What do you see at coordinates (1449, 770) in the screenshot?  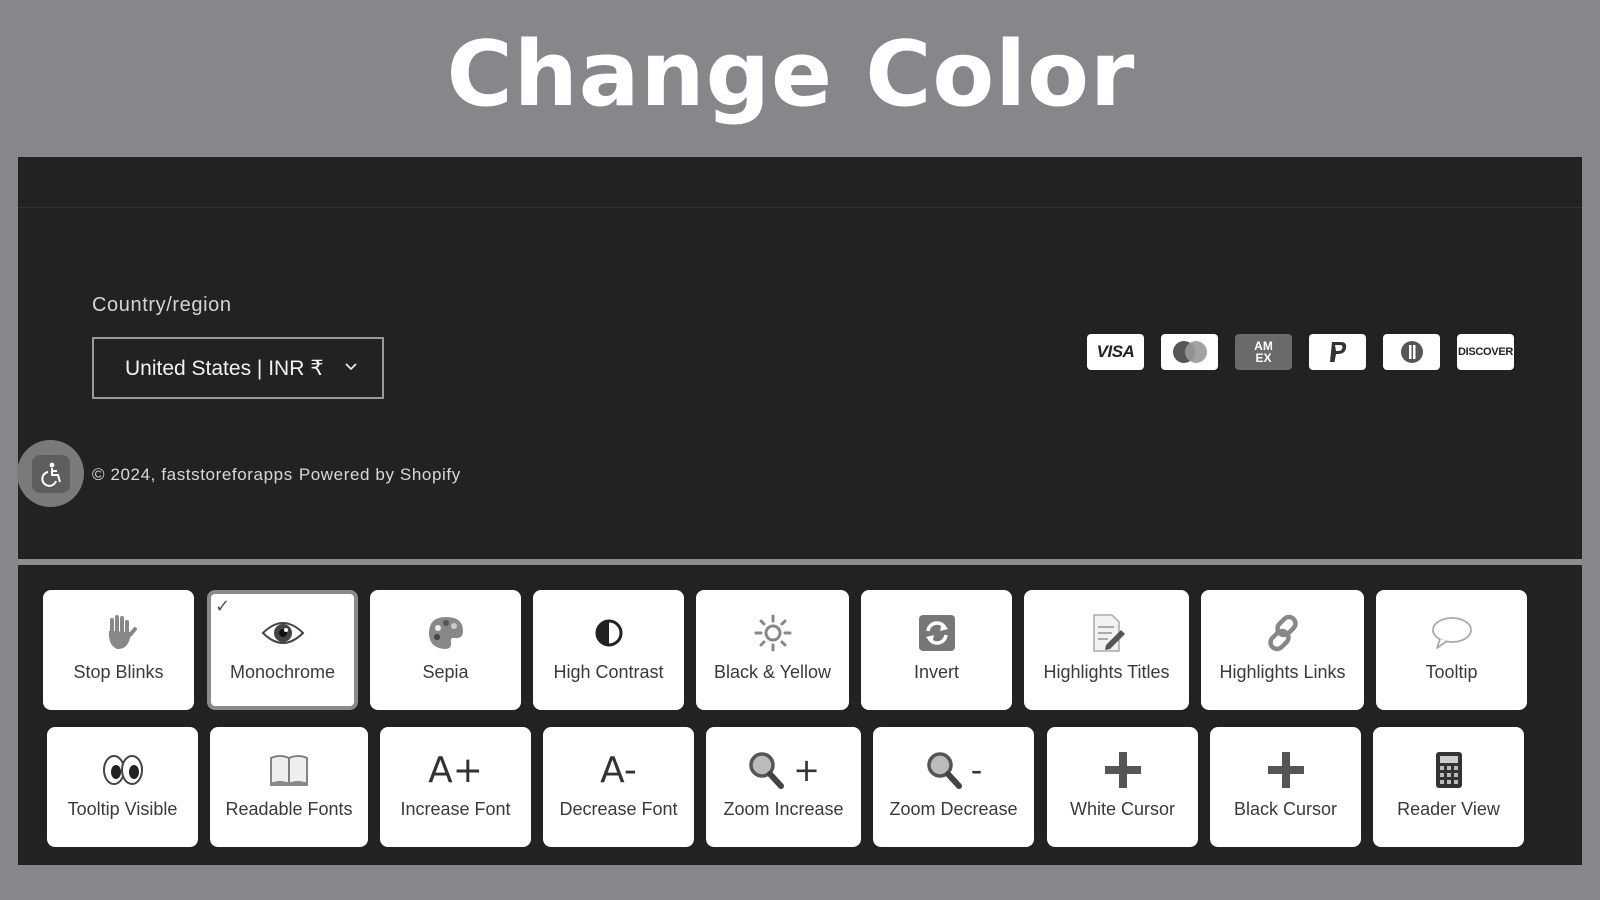 I see `calculator-icon` at bounding box center [1449, 770].